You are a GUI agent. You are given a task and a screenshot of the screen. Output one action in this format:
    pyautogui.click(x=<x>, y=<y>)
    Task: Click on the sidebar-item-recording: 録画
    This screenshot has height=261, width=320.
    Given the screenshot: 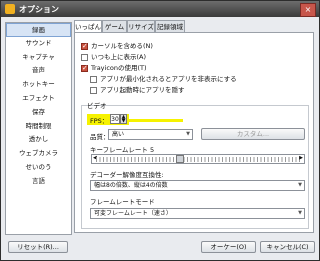 What is the action you would take?
    pyautogui.click(x=38, y=30)
    